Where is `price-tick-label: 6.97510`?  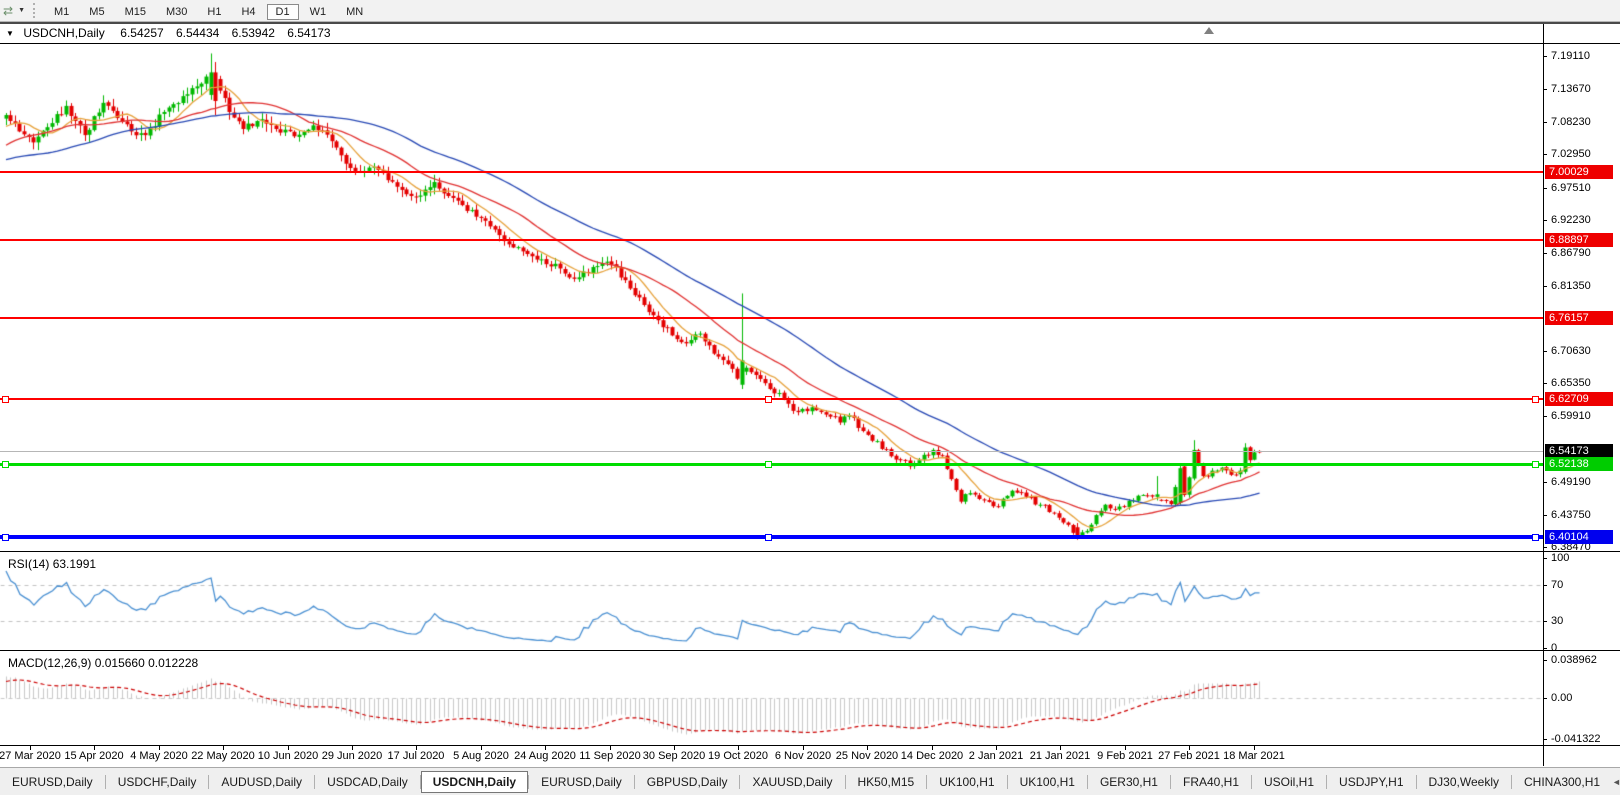
price-tick-label: 6.97510 is located at coordinates (1571, 188).